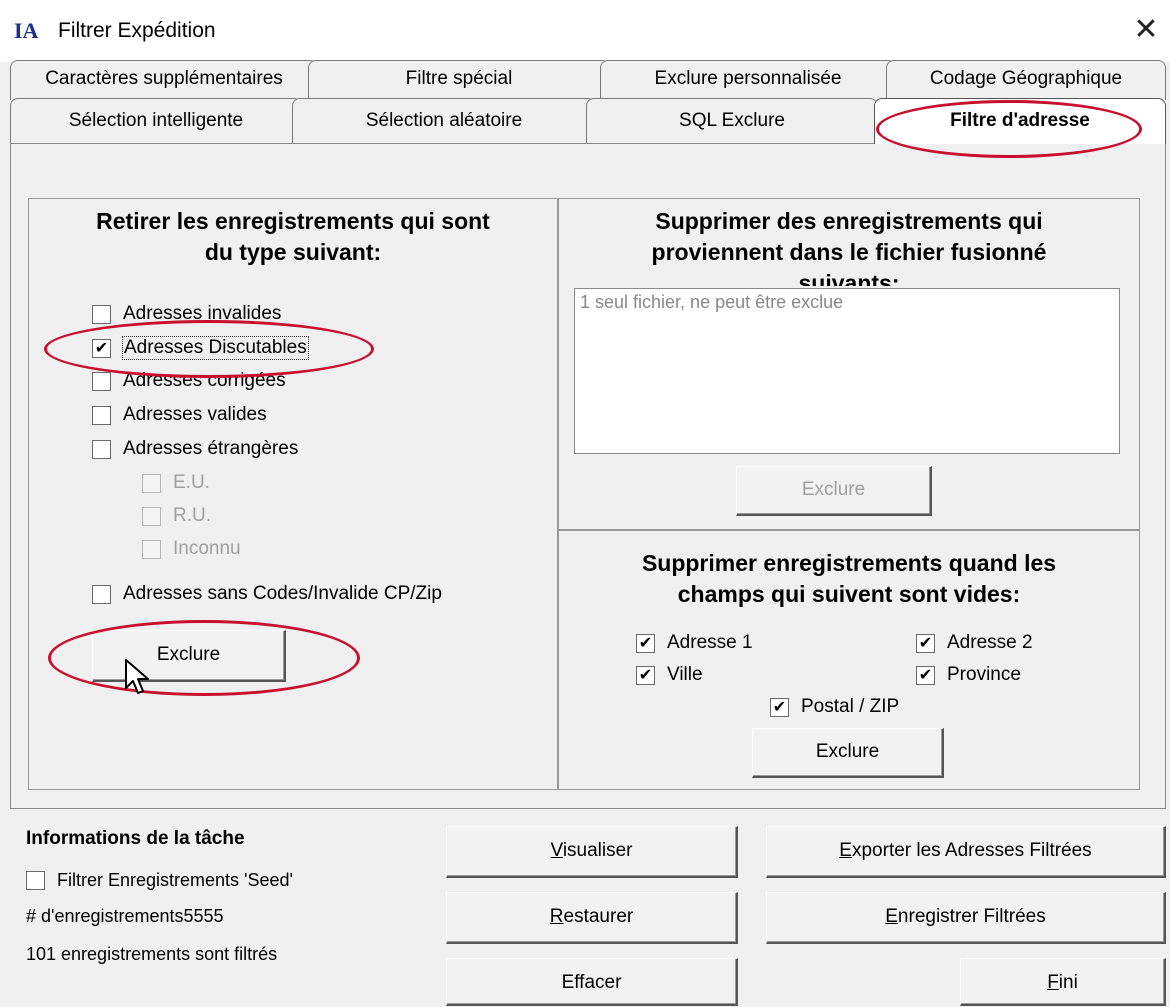 This screenshot has width=1170, height=1007. I want to click on checkbox-adresses-corrigees: Adresses corrigées, so click(189, 381).